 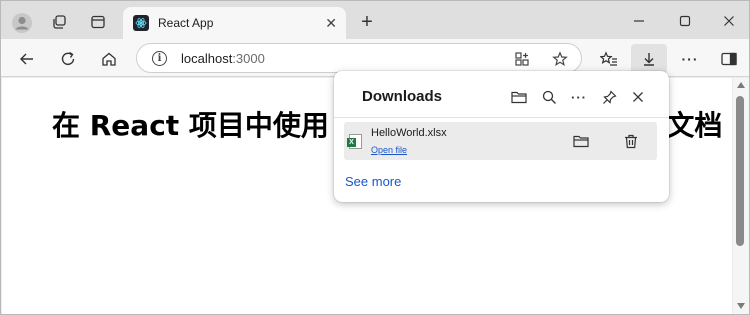 What do you see at coordinates (68, 59) in the screenshot?
I see `refresh-button` at bounding box center [68, 59].